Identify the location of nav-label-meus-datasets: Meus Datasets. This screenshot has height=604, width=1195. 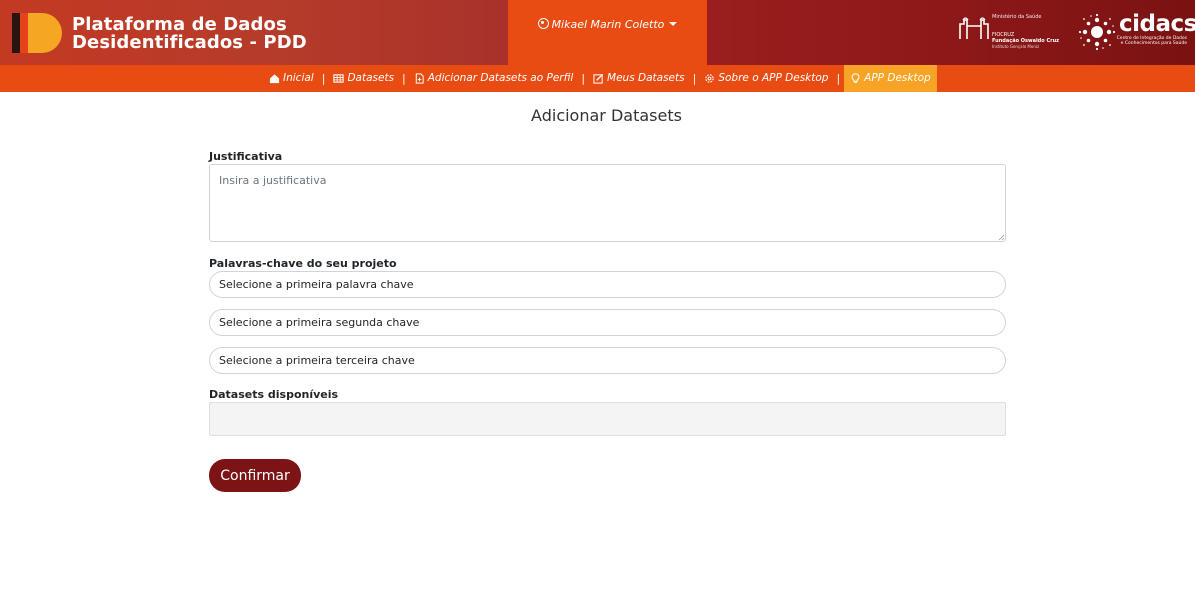
(646, 78).